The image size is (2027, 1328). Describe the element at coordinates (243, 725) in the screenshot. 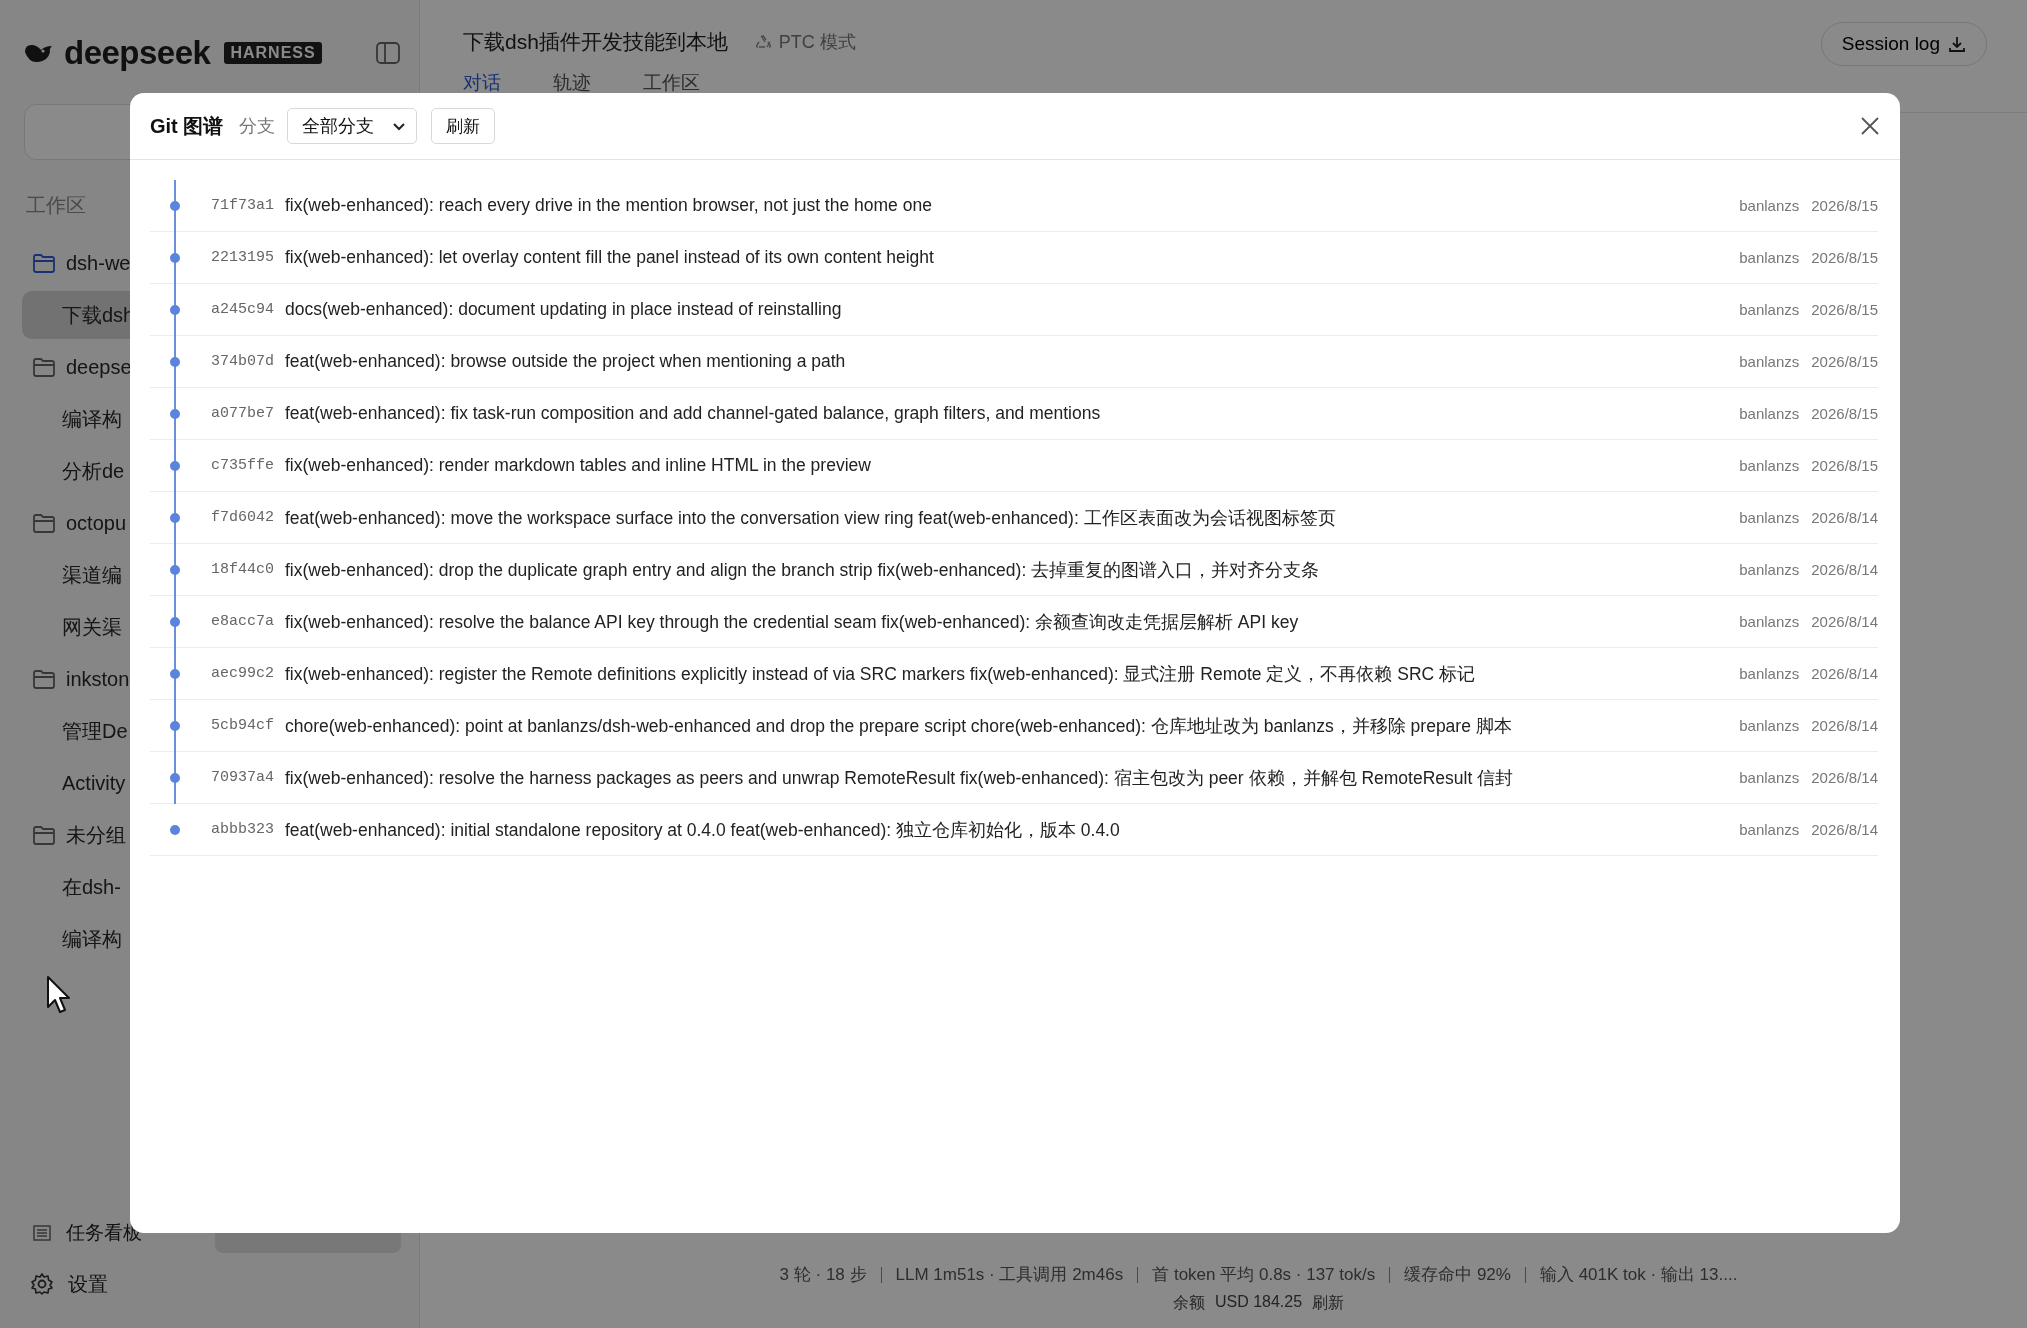

I see `commit-hash: 5cb94cf` at that location.